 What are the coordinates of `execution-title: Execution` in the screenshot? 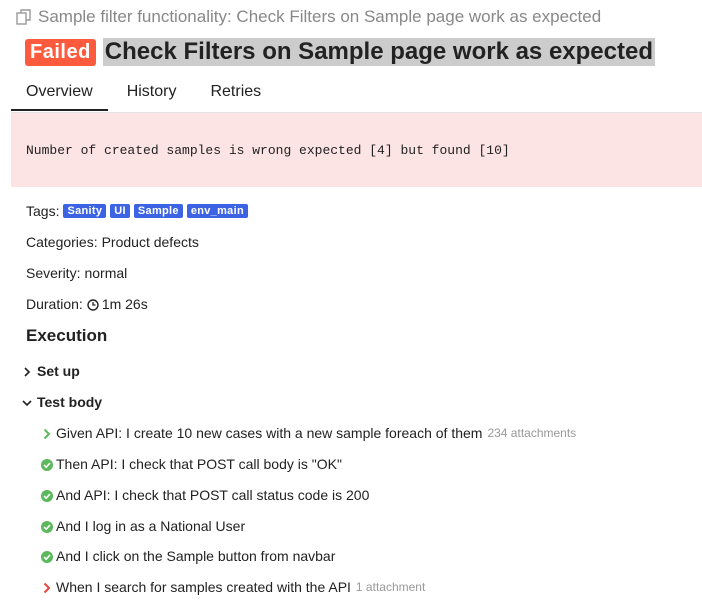 It's located at (67, 335).